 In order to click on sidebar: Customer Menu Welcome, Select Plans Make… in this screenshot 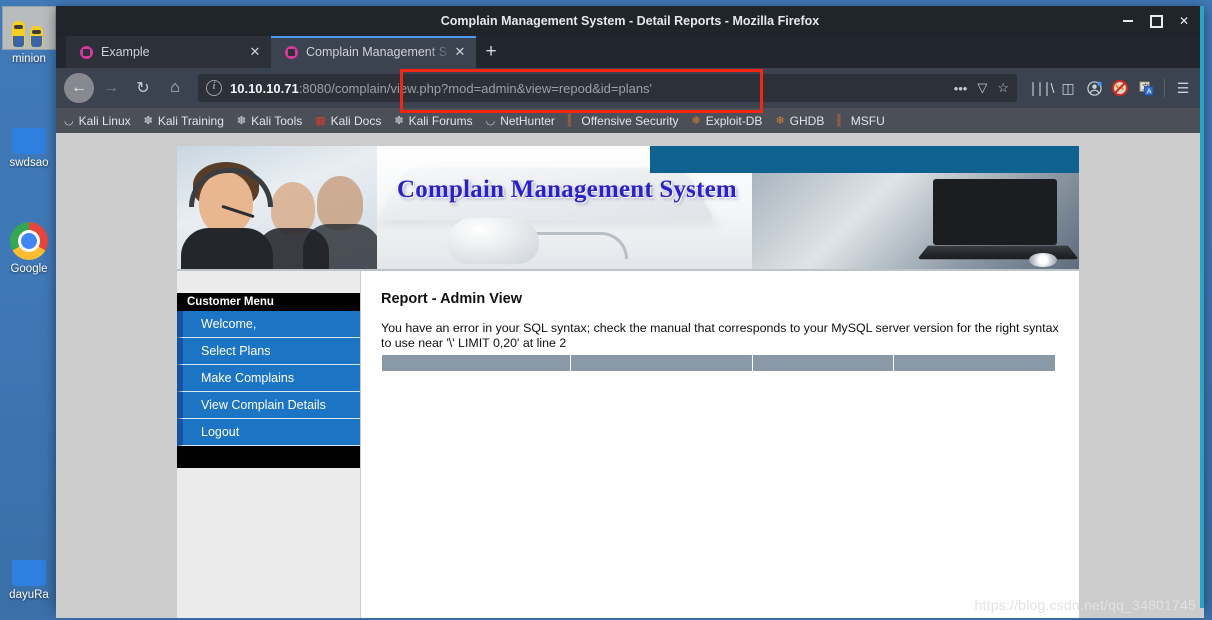, I will do `click(269, 444)`.